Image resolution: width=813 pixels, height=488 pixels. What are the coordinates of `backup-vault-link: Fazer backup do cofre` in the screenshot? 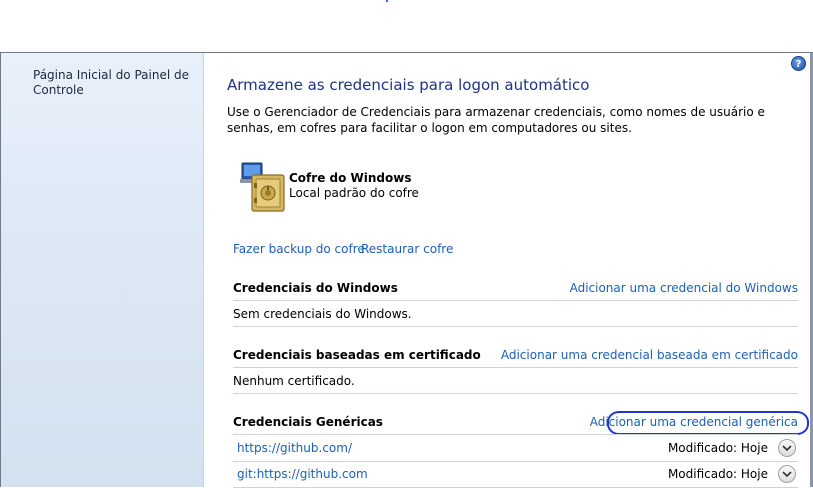 It's located at (299, 249).